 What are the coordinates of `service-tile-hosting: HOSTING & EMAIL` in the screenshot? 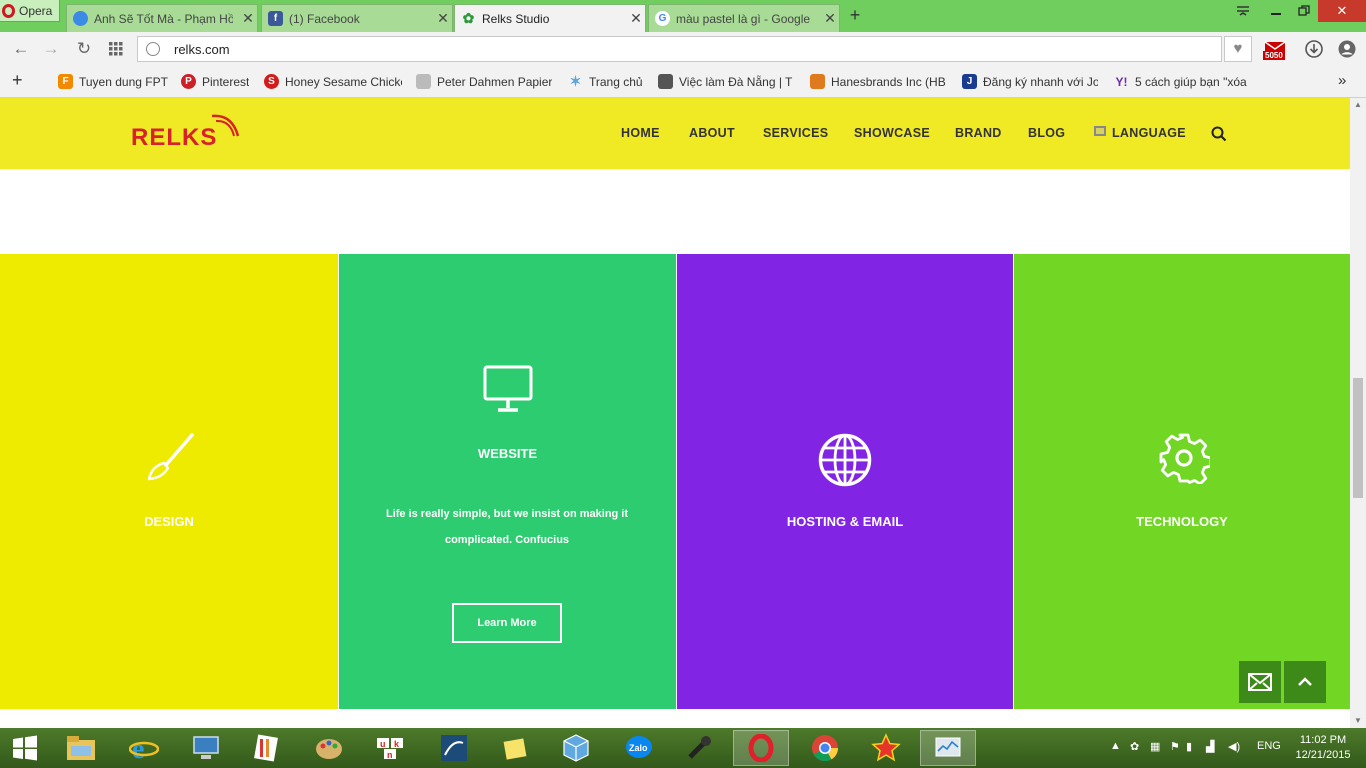 It's located at (845, 481).